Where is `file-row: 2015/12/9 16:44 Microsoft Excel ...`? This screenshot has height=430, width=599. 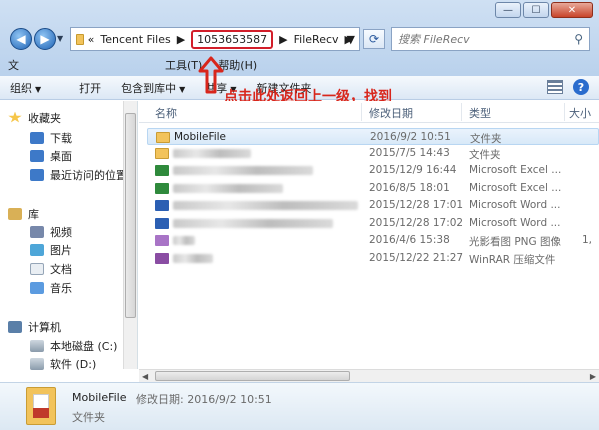 file-row: 2015/12/9 16:44 Microsoft Excel ... is located at coordinates (373, 170).